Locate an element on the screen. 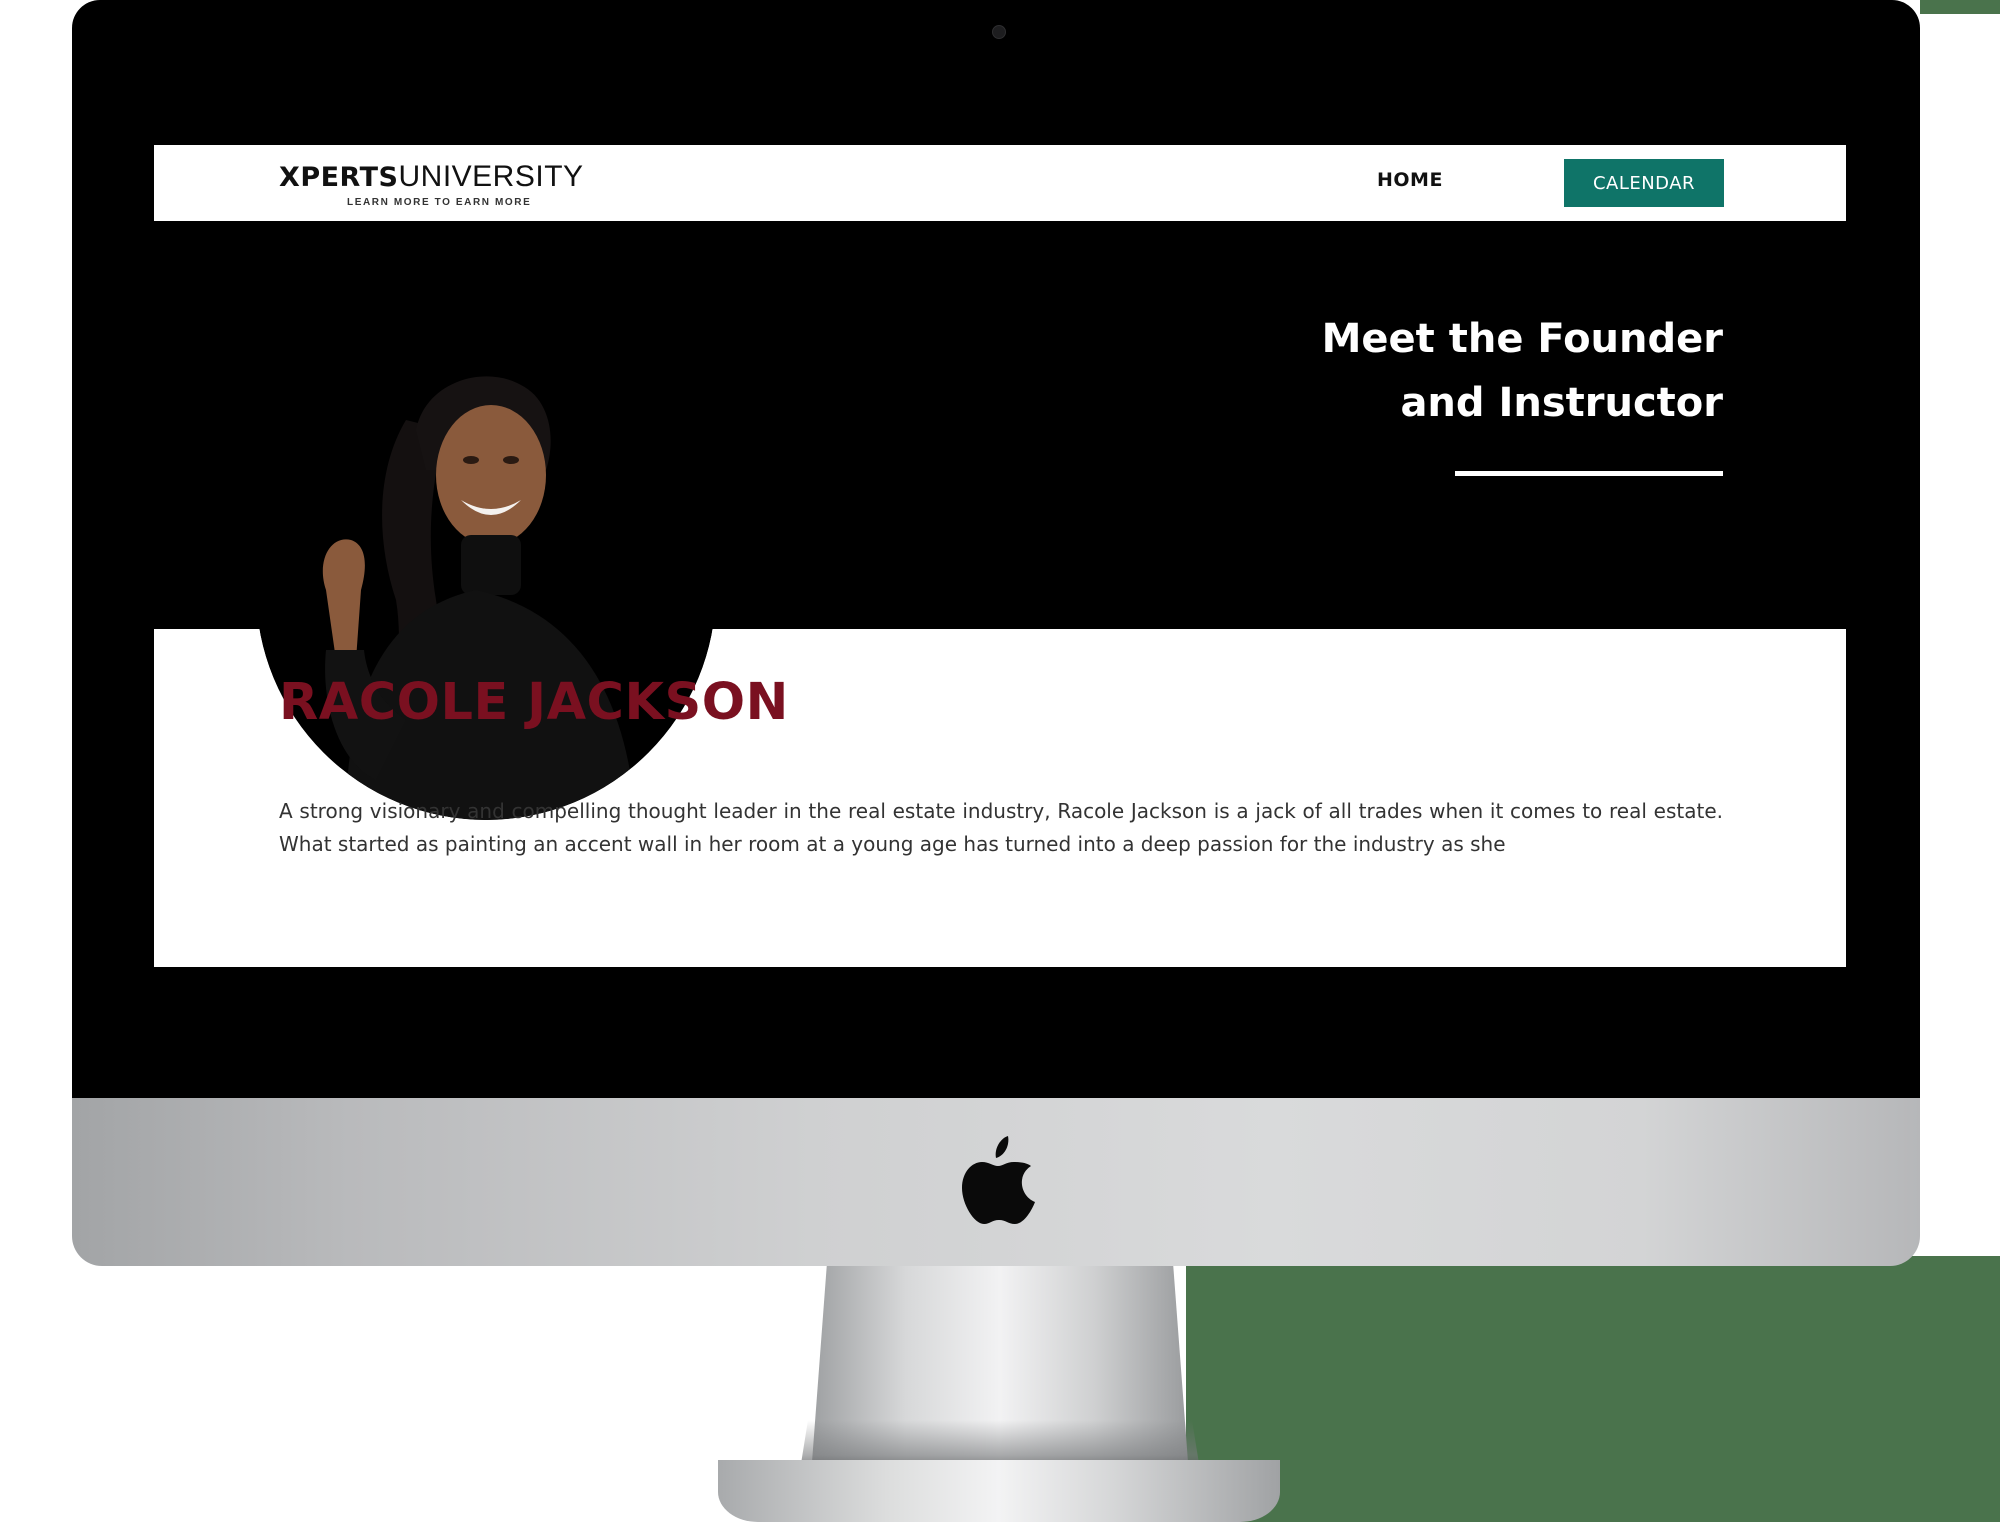  hero-divider is located at coordinates (1589, 473).